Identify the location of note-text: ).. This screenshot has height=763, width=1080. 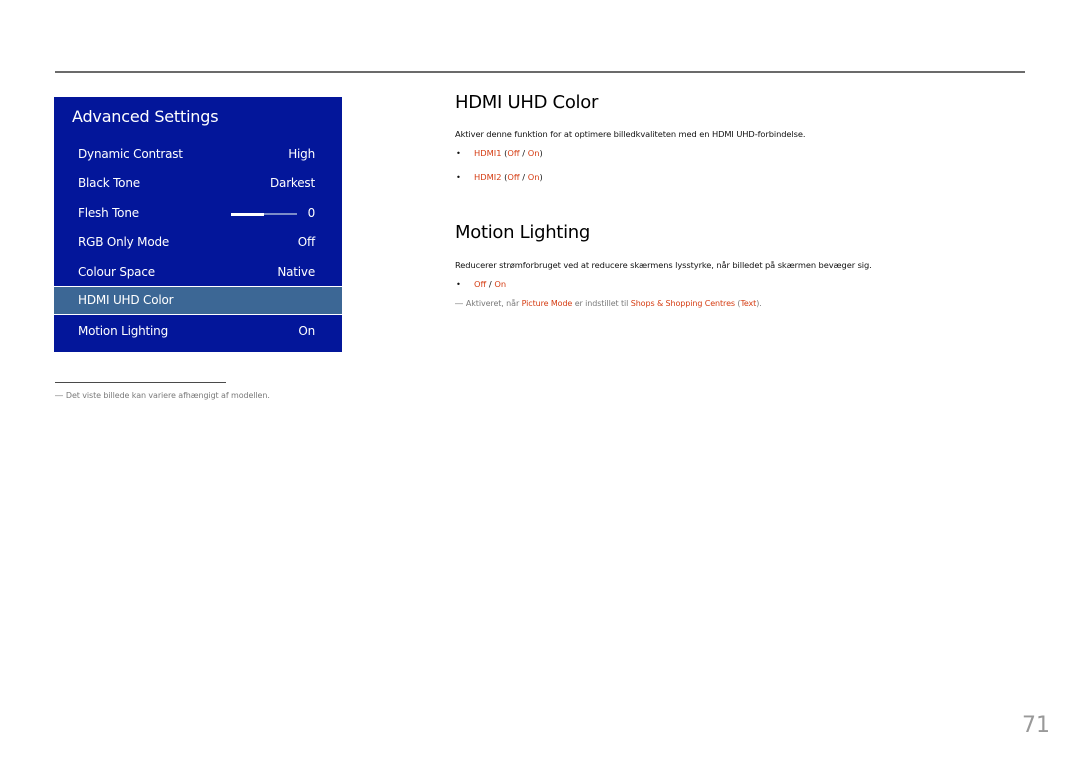
(759, 303).